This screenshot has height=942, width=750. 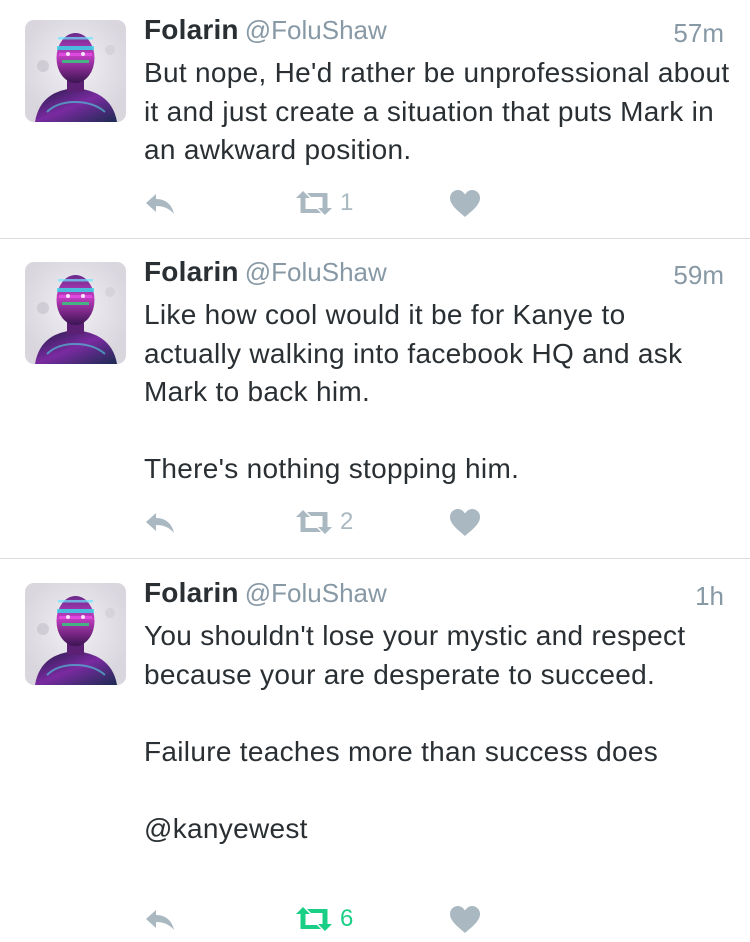 I want to click on retweet-button: 6, so click(x=323, y=919).